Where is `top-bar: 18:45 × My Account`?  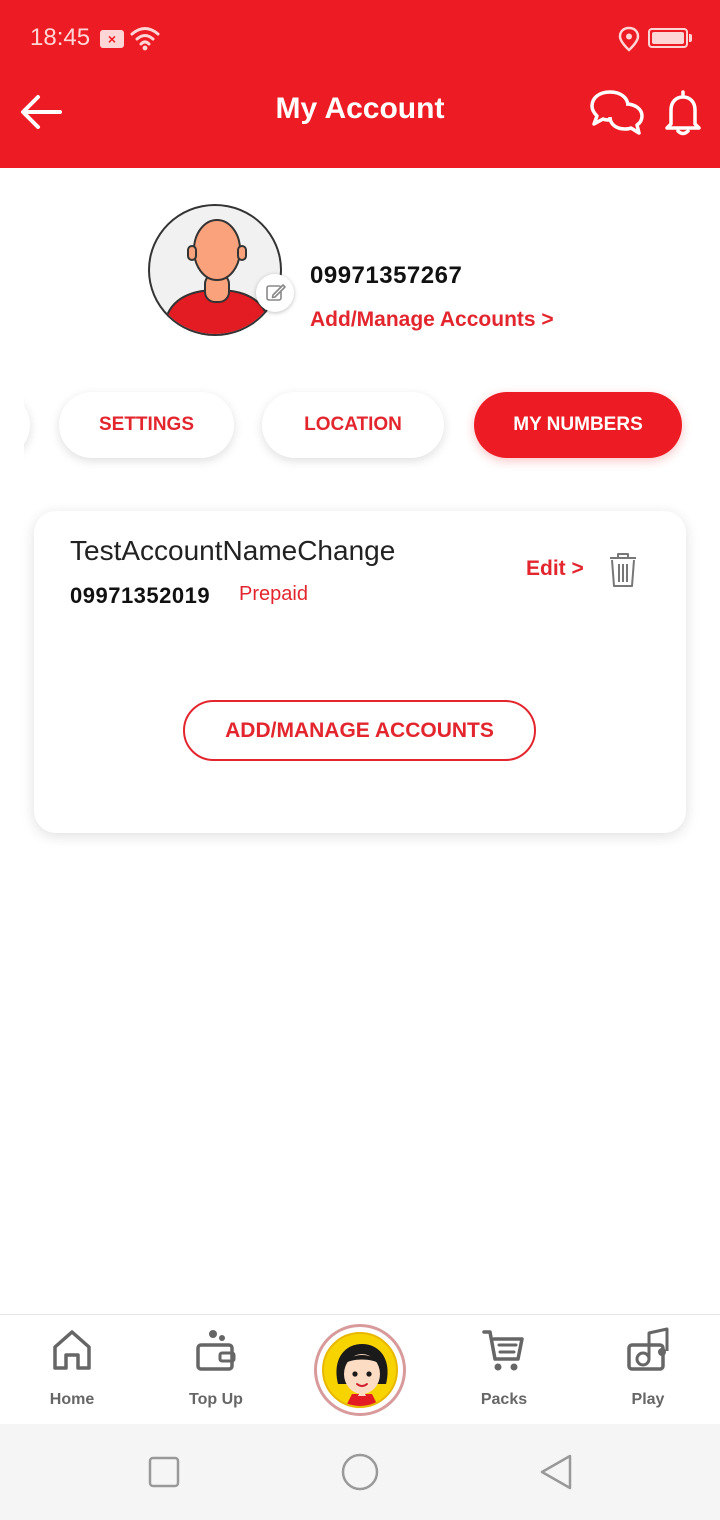
top-bar: 18:45 × My Account is located at coordinates (360, 84).